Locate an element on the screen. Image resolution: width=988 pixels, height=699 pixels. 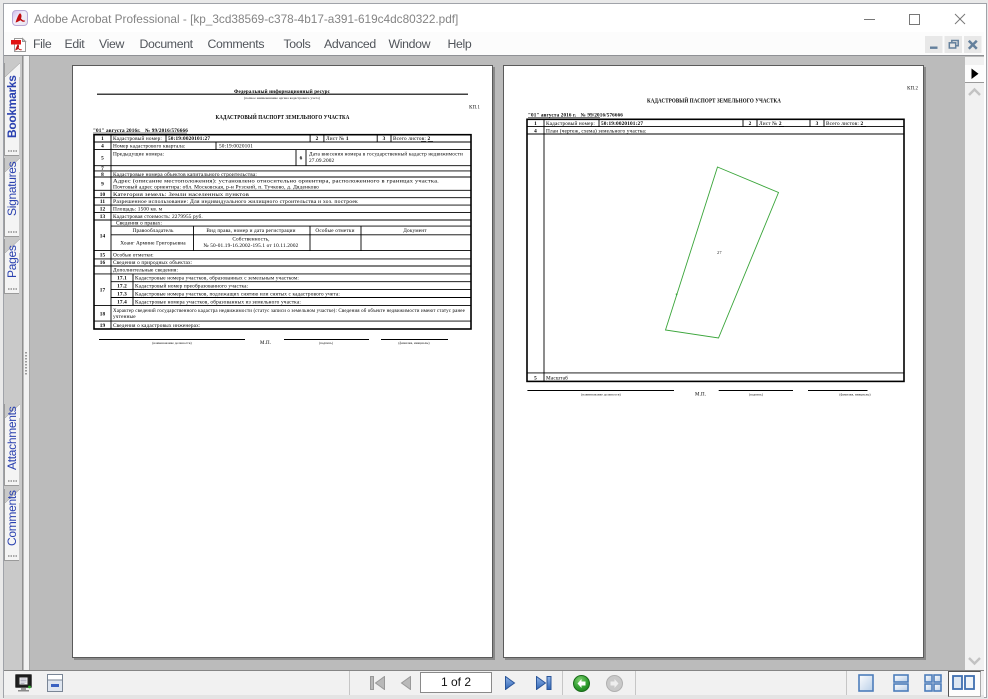
svg-text: 17.3 is located at coordinates (122, 294).